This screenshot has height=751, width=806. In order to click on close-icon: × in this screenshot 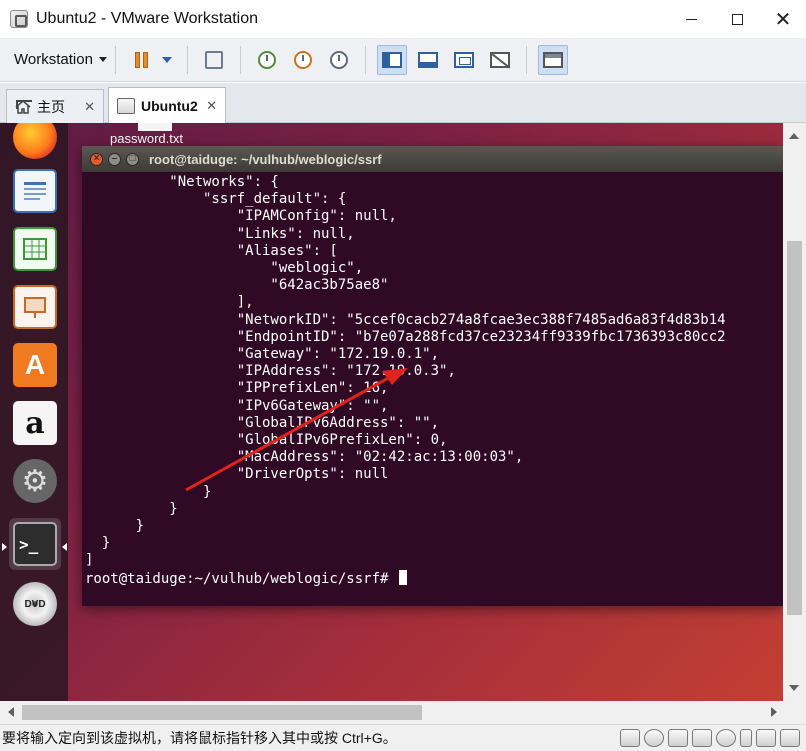, I will do `click(96, 158)`.